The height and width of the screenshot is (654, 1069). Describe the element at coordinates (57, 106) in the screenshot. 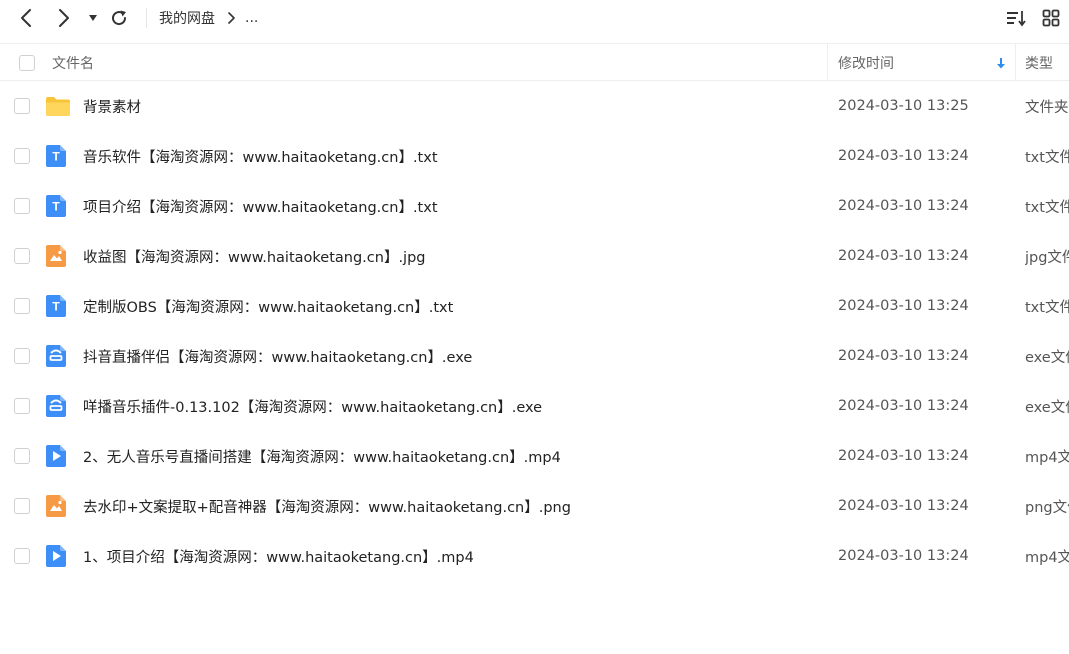

I see `folder-icon` at that location.